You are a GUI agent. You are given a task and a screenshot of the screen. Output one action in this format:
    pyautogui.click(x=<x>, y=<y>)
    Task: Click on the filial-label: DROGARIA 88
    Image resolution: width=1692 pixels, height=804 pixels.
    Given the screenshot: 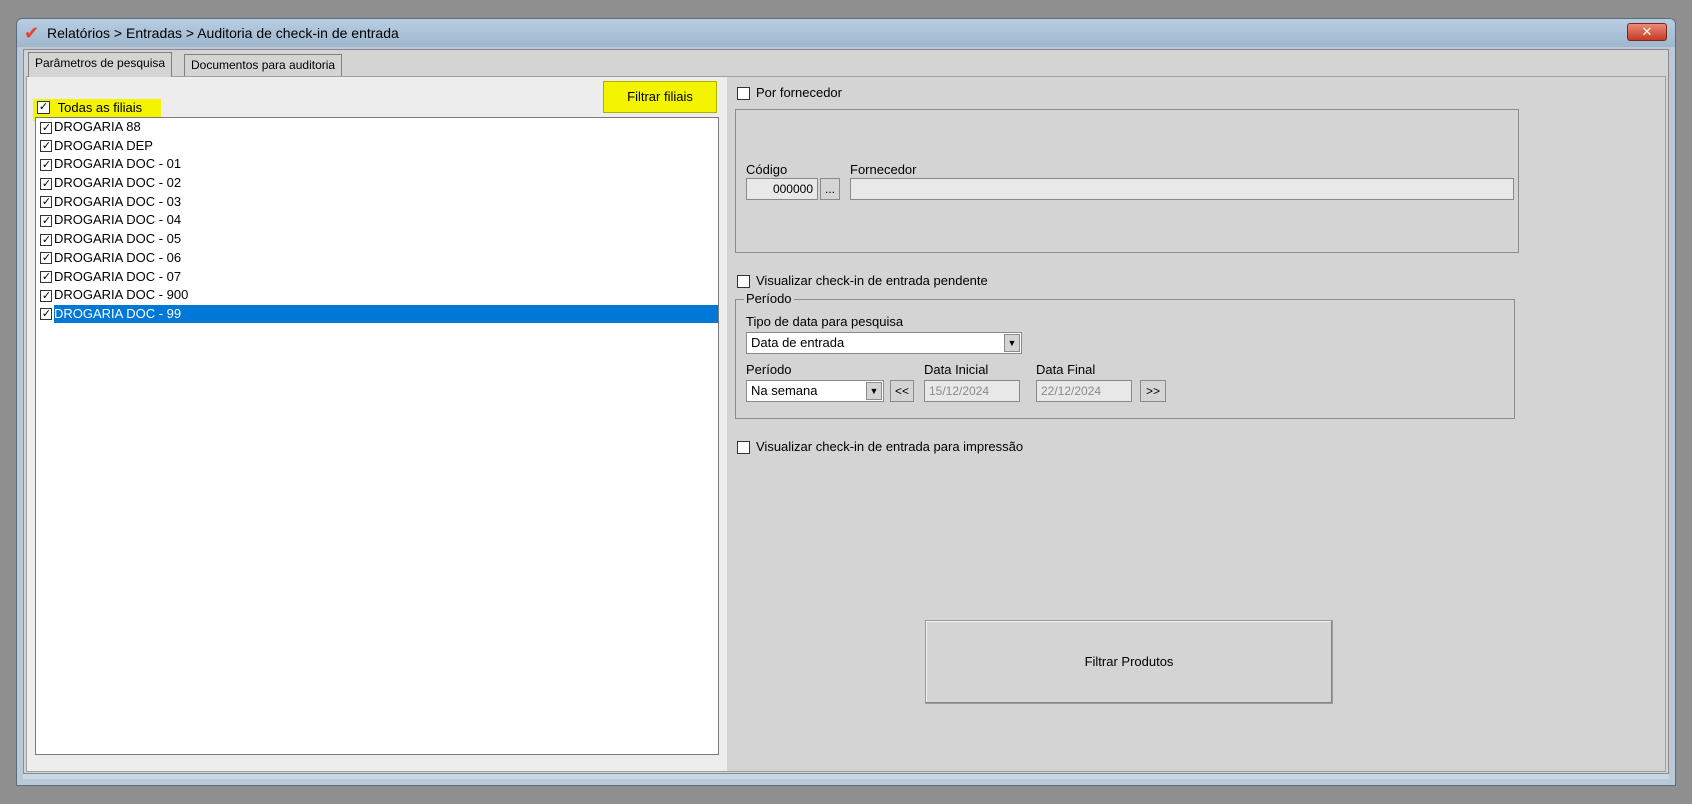 What is the action you would take?
    pyautogui.click(x=97, y=126)
    